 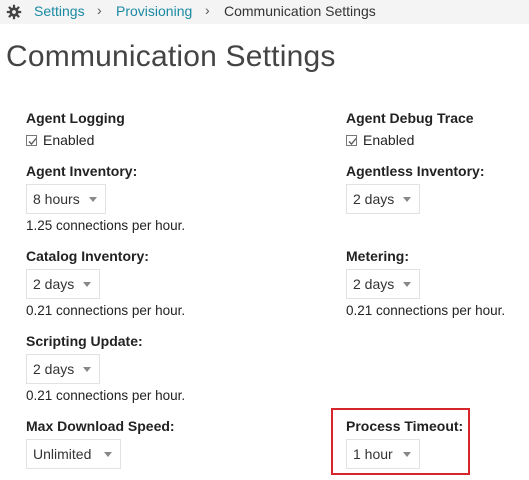 What do you see at coordinates (56, 199) in the screenshot?
I see `agent-inventory-value: 8 hours` at bounding box center [56, 199].